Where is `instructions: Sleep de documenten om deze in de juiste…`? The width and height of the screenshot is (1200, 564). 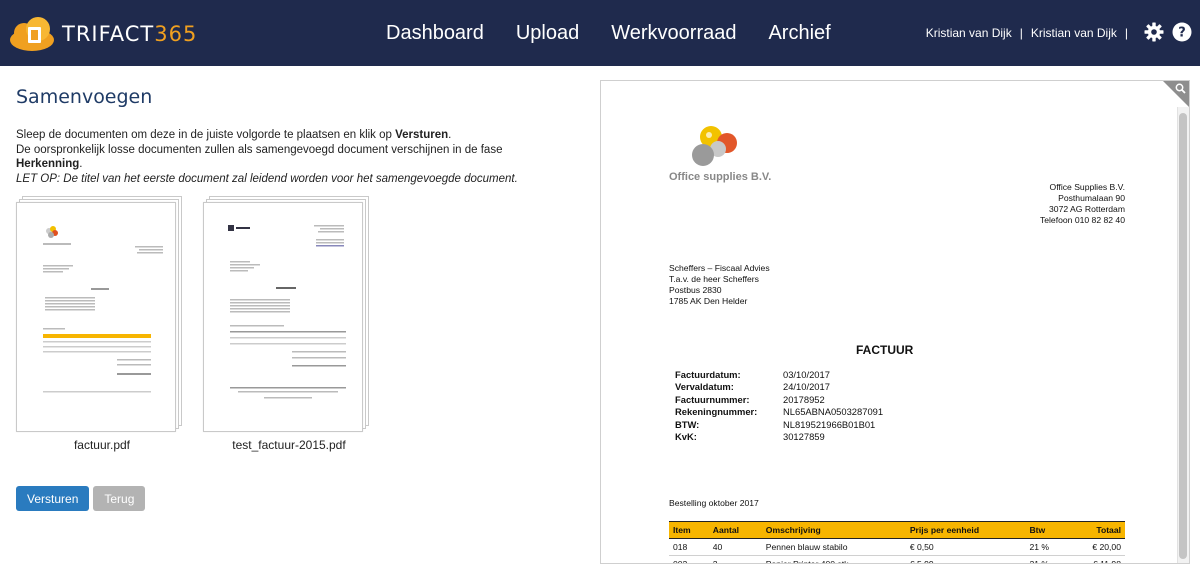
instructions: Sleep de documenten om deze in de juiste… is located at coordinates (296, 157).